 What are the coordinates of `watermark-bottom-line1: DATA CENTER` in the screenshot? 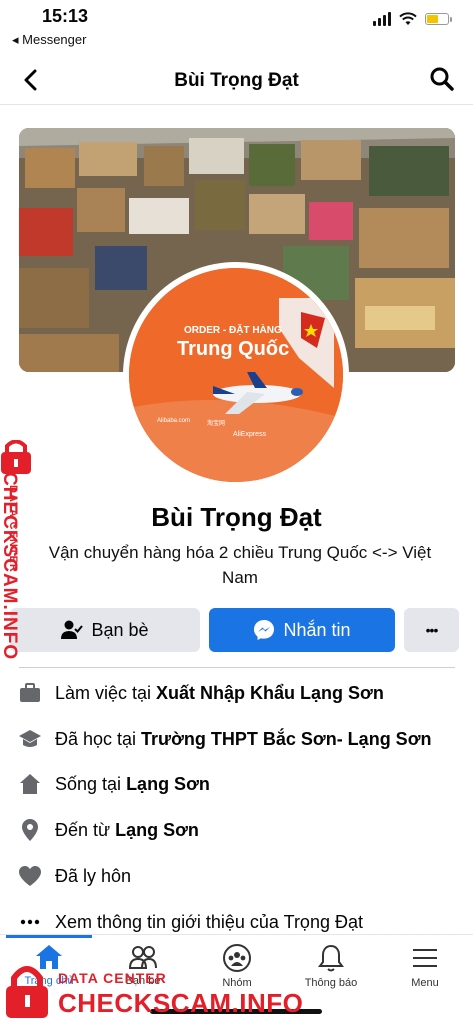 It's located at (112, 978).